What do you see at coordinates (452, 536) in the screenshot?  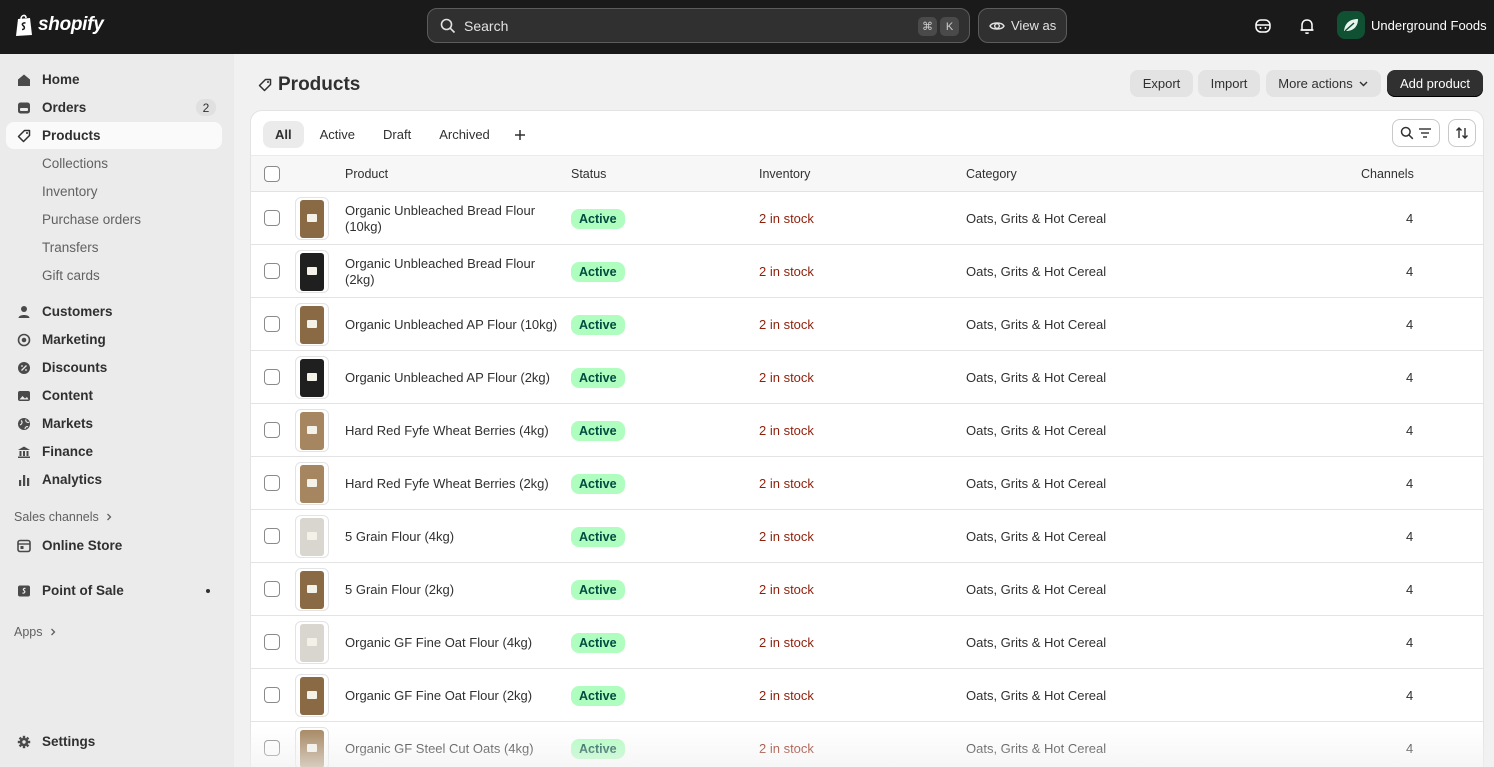 I see `product-name-link: 5 Grain Flour (4kg)` at bounding box center [452, 536].